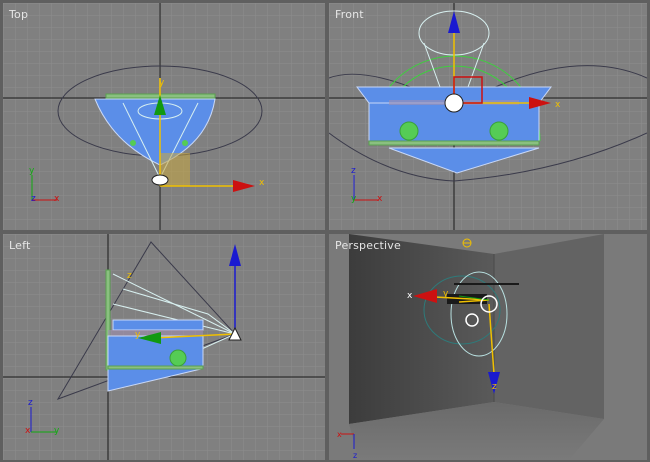 The height and width of the screenshot is (462, 650). Describe the element at coordinates (178, 358) in the screenshot. I see `bulb` at that location.